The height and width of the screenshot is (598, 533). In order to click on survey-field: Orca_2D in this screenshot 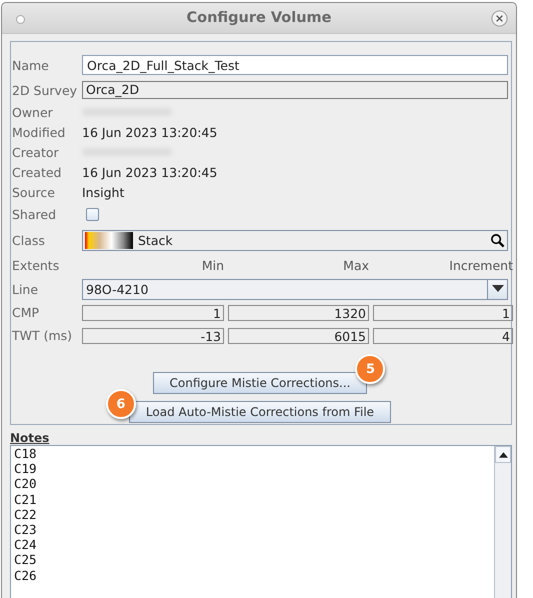, I will do `click(295, 90)`.